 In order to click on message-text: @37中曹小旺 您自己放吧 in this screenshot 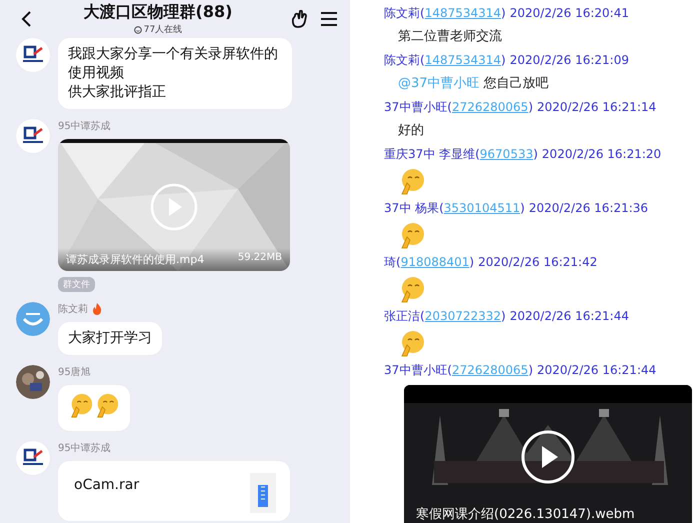, I will do `click(473, 84)`.